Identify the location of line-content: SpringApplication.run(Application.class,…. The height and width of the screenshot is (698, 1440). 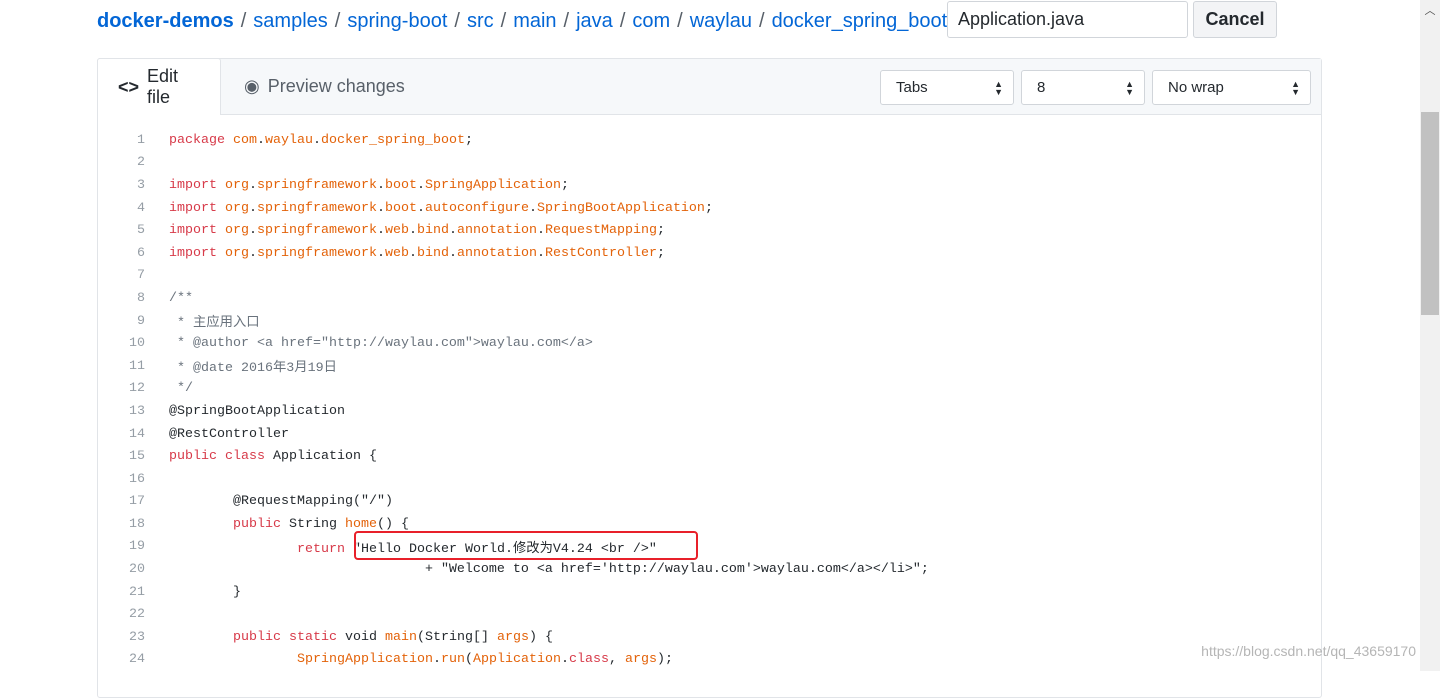
(409, 659).